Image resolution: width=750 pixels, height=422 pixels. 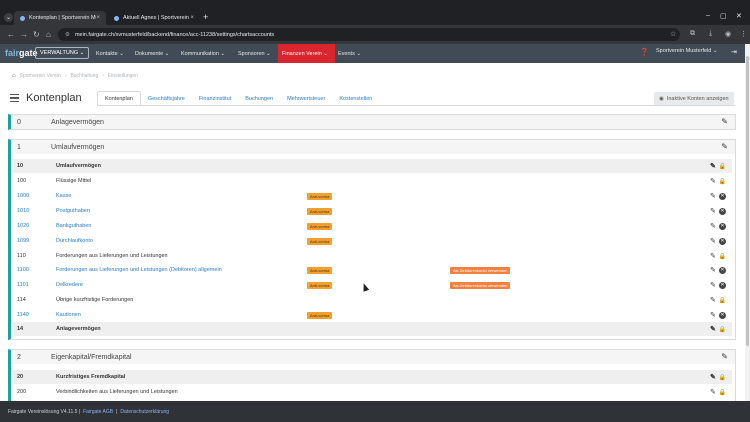 What do you see at coordinates (372, 181) in the screenshot?
I see `table-row: 100 Flüssige Mittel ✎ 🔒` at bounding box center [372, 181].